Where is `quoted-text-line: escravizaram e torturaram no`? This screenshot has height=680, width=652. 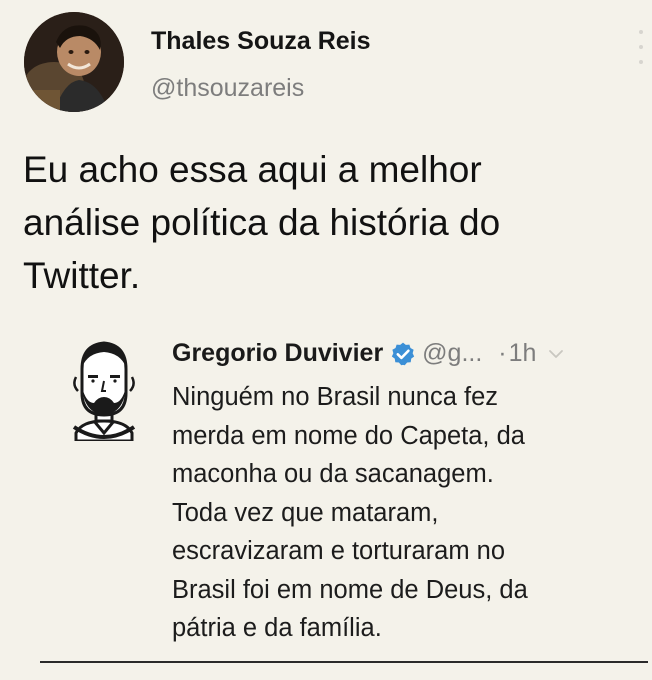
quoted-text-line: escravizaram e torturaram no is located at coordinates (339, 551).